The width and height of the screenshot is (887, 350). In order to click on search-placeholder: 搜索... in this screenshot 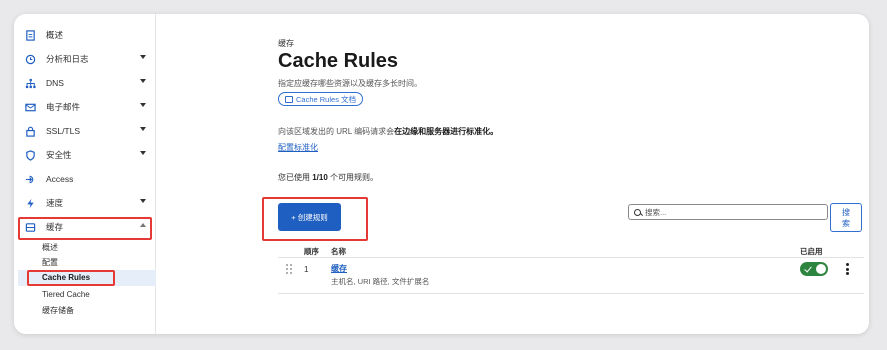, I will do `click(656, 212)`.